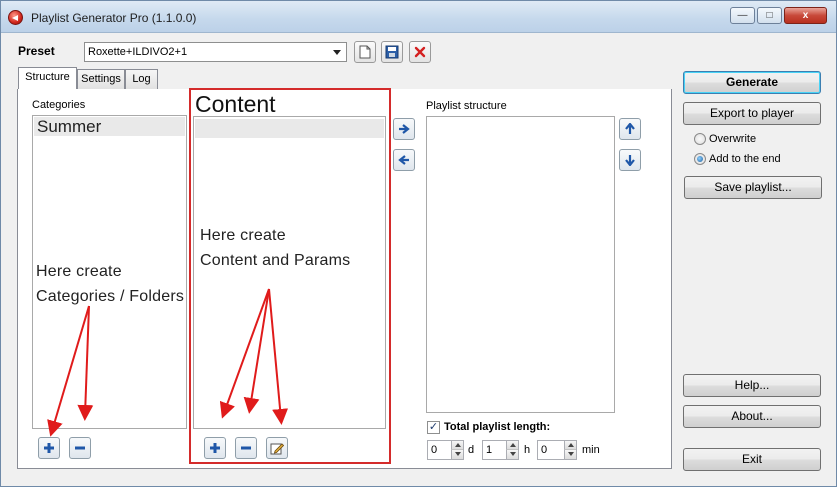 Image resolution: width=837 pixels, height=487 pixels. What do you see at coordinates (500, 450) in the screenshot?
I see `hours-spinner: 1` at bounding box center [500, 450].